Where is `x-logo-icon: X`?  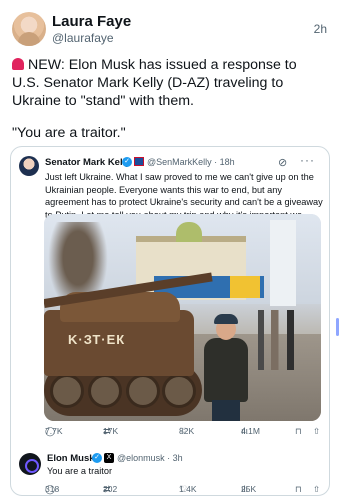
x-logo-icon: X is located at coordinates (109, 458).